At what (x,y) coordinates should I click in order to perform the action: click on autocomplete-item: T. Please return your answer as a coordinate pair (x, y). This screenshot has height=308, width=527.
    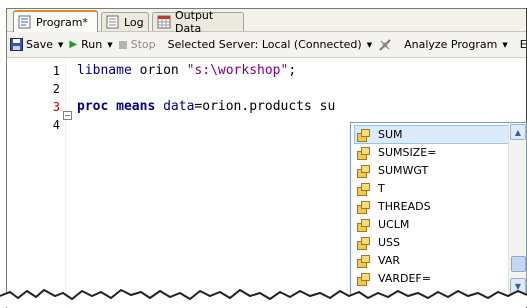
    Looking at the image, I should click on (430, 188).